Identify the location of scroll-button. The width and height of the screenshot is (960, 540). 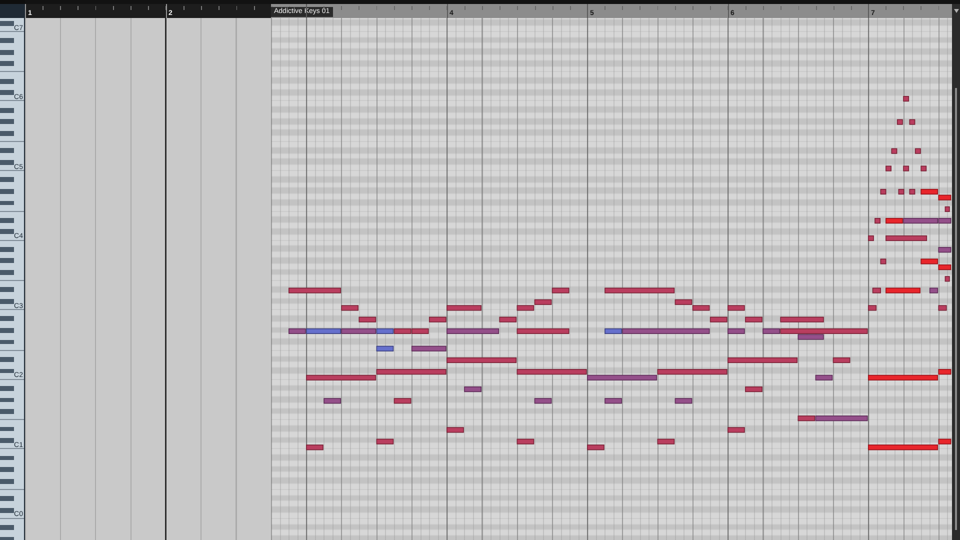
(956, 9).